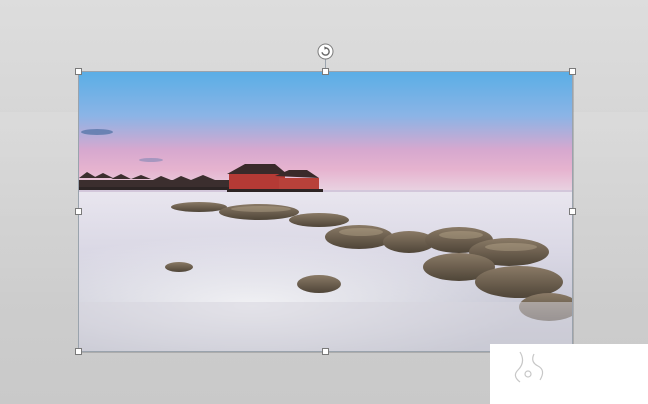  Describe the element at coordinates (572, 71) in the screenshot. I see `resize-handle-top-right` at that location.